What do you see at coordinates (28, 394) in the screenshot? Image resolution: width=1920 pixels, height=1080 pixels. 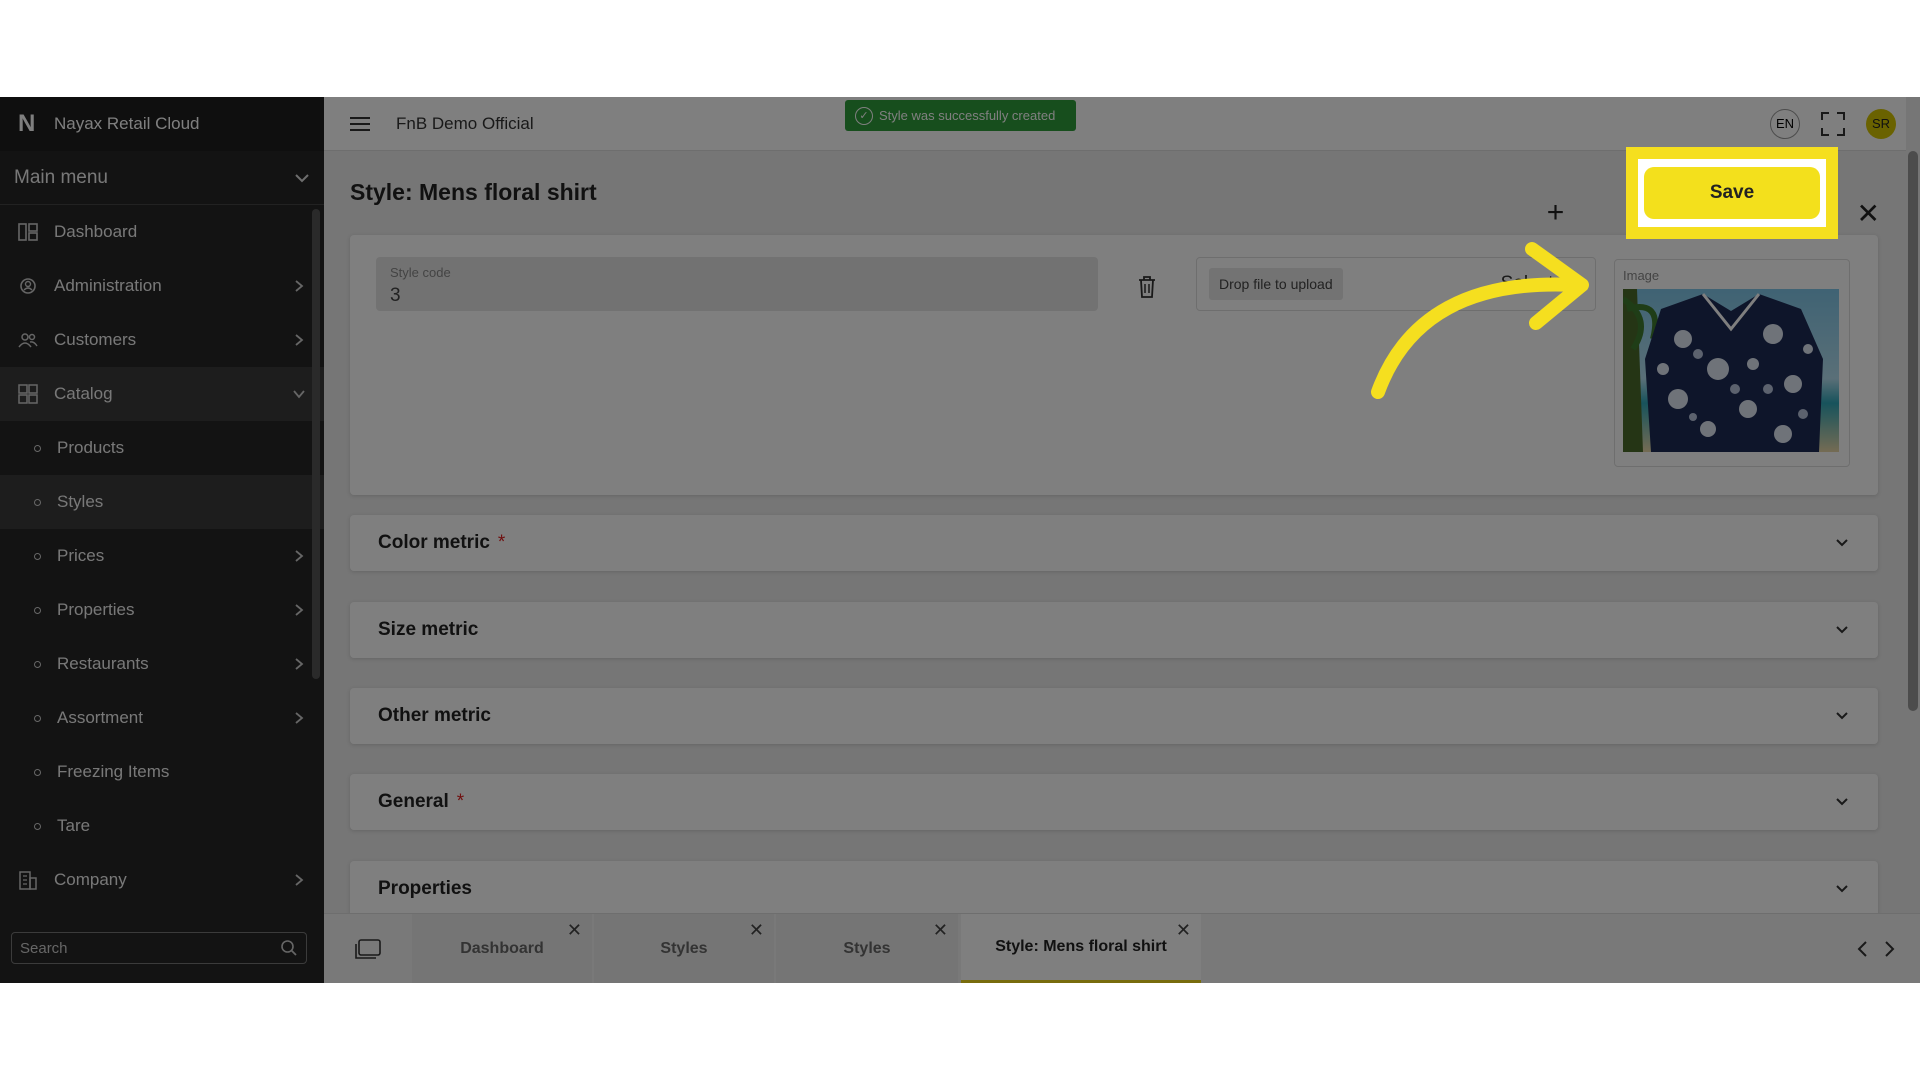 I see `grid-icon` at bounding box center [28, 394].